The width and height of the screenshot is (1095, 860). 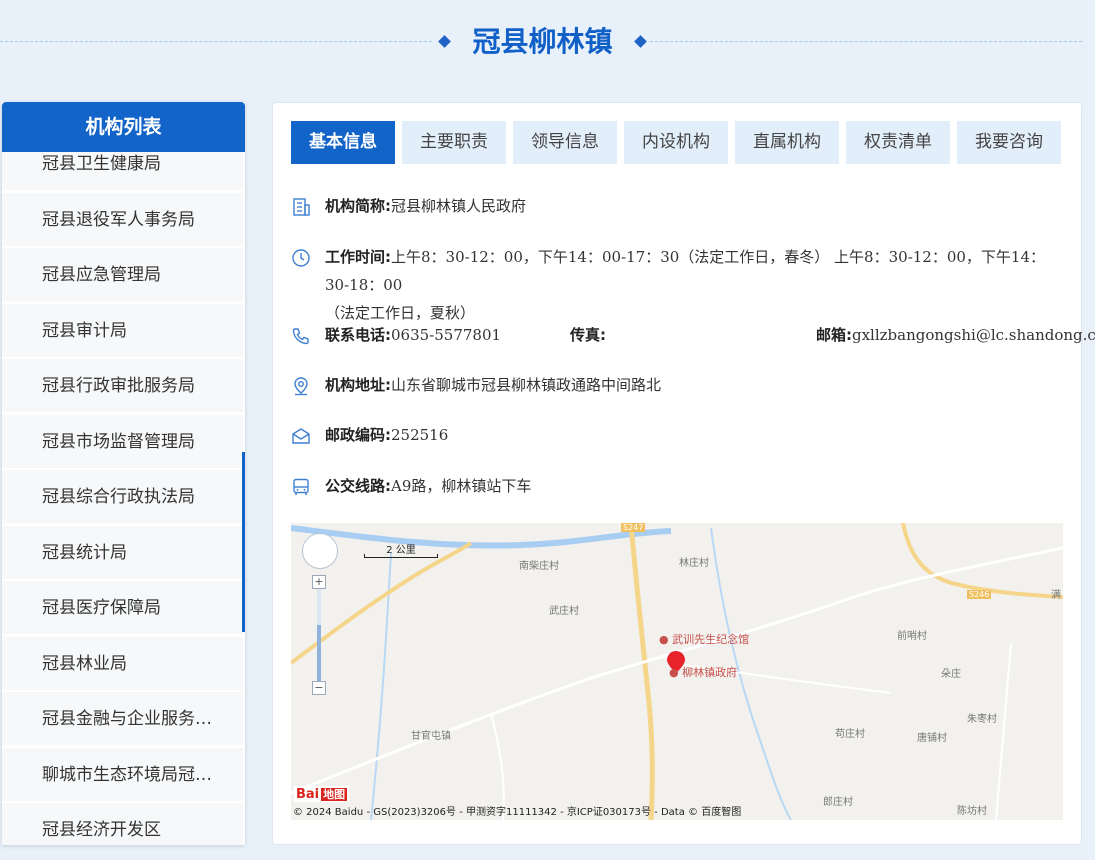 I want to click on sidebar-title: 机构列表, so click(x=123, y=127).